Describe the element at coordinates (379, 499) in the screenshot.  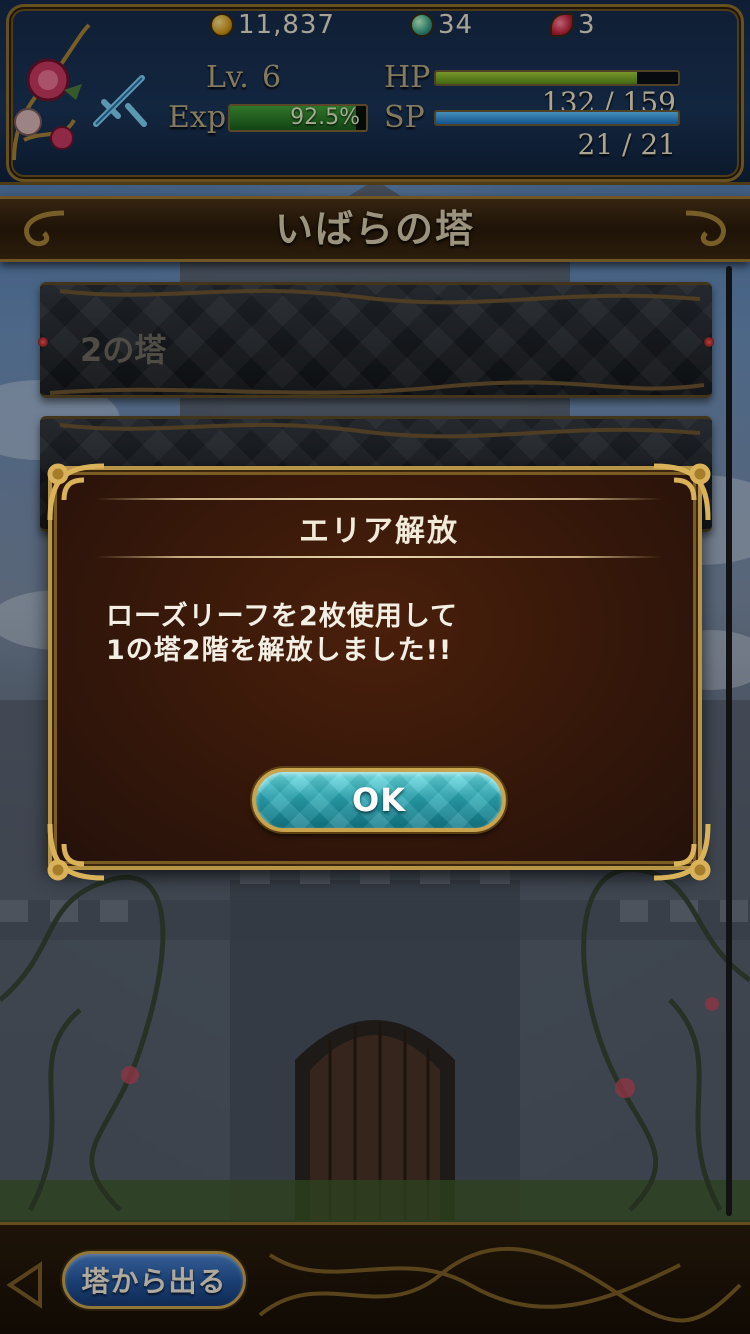
I see `dialog-rule-top` at that location.